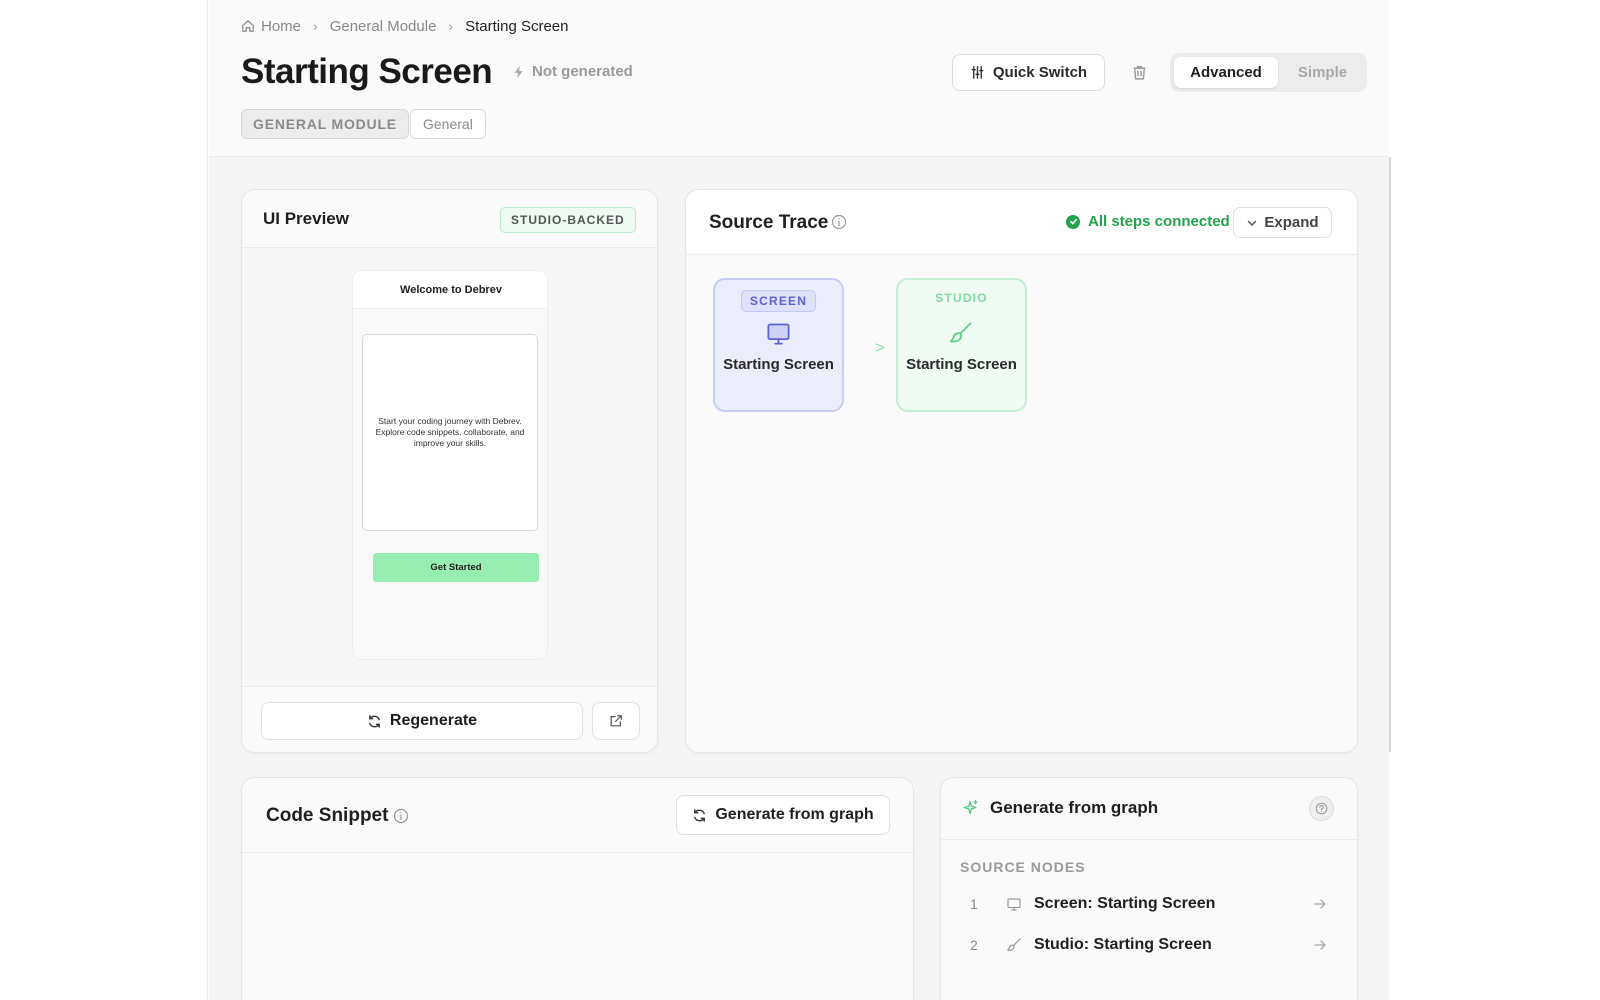 This screenshot has width=1600, height=1000. What do you see at coordinates (448, 124) in the screenshot?
I see `category-tag: General` at bounding box center [448, 124].